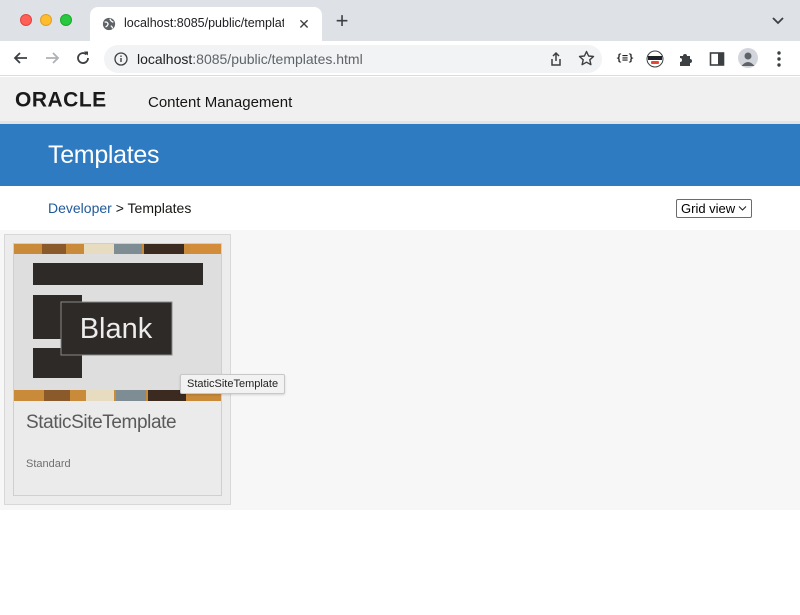 Image resolution: width=800 pixels, height=615 pixels. I want to click on globe-icon, so click(109, 24).